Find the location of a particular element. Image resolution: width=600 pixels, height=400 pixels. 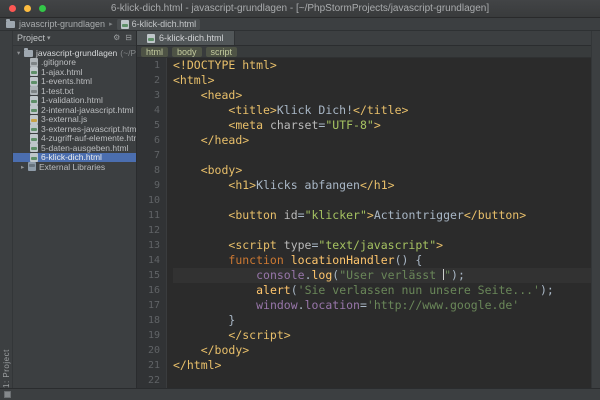

breadcrumb-html: html is located at coordinates (155, 51).